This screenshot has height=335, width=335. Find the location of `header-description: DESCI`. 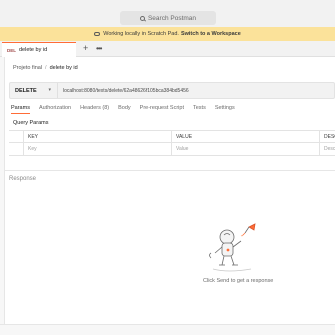

header-description: DESCI is located at coordinates (327, 136).